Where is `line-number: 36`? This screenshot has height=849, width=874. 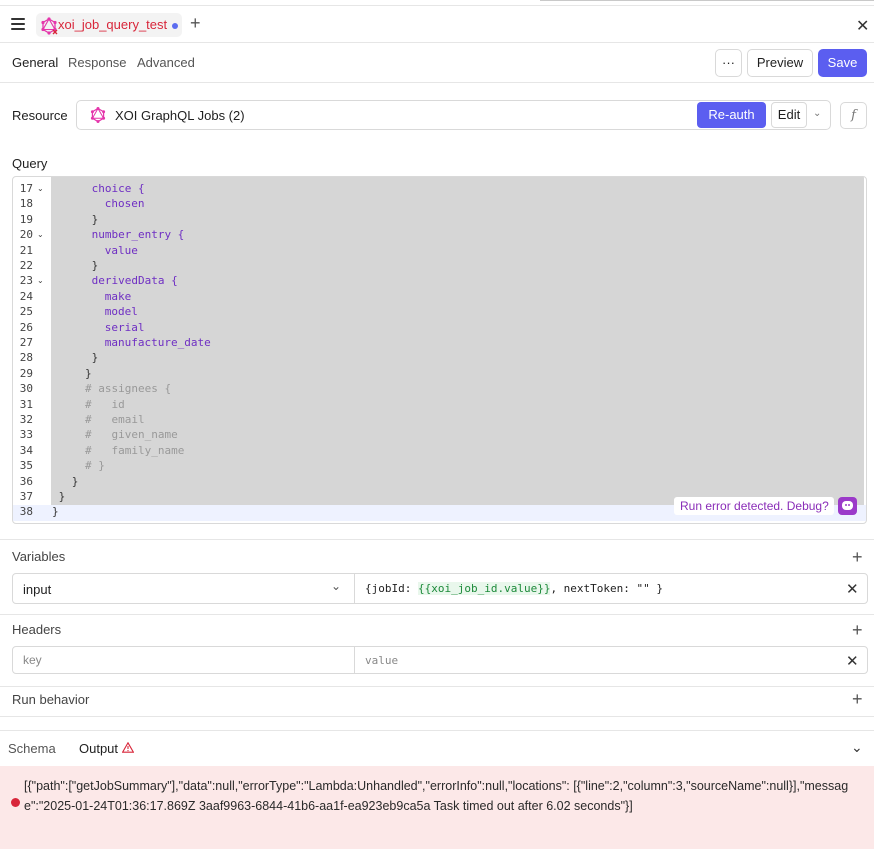 line-number: 36 is located at coordinates (26, 481).